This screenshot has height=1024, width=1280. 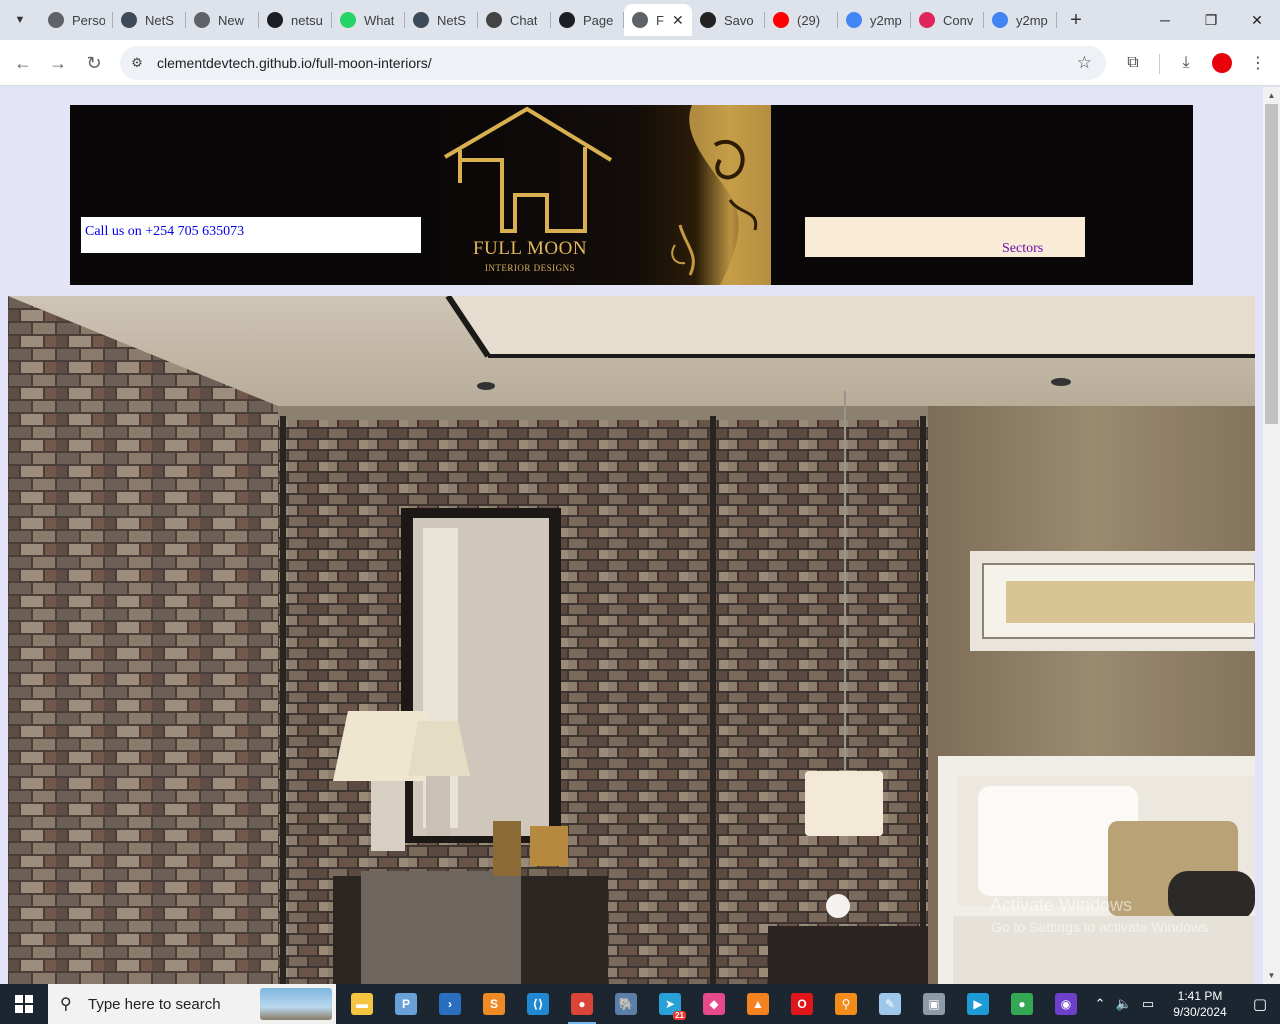 I want to click on taskbar-app: 🐘, so click(x=626, y=1004).